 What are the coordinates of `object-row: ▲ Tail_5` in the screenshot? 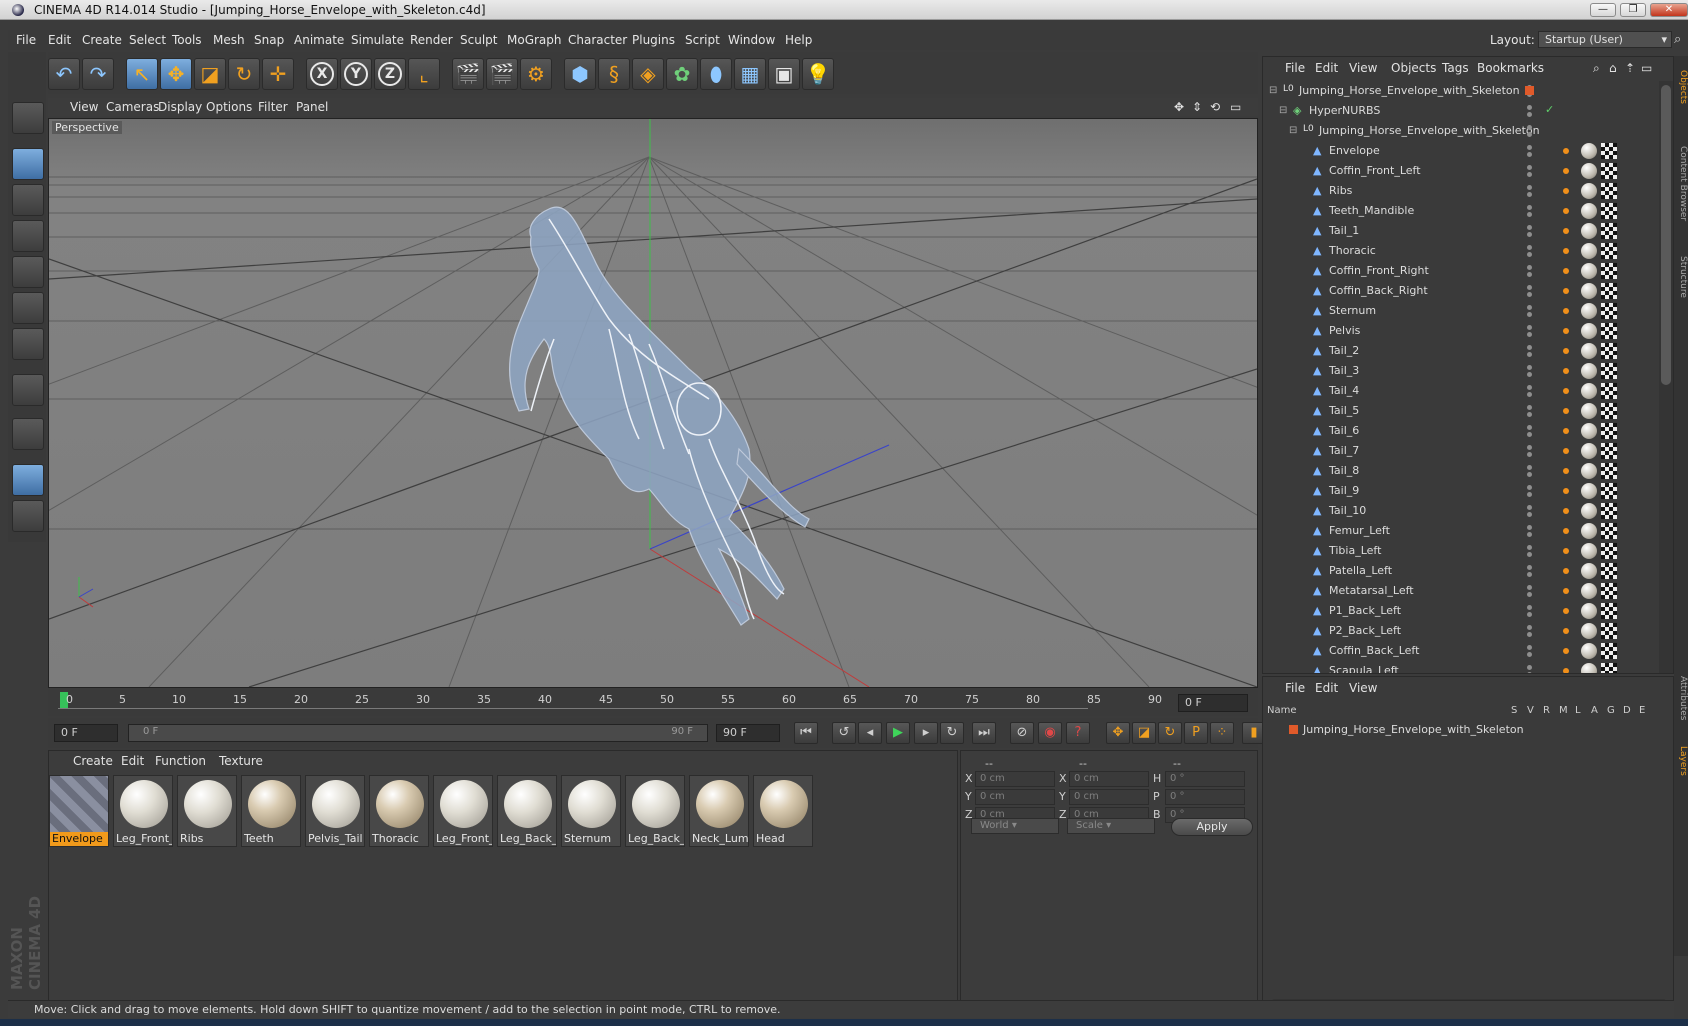 It's located at (1461, 411).